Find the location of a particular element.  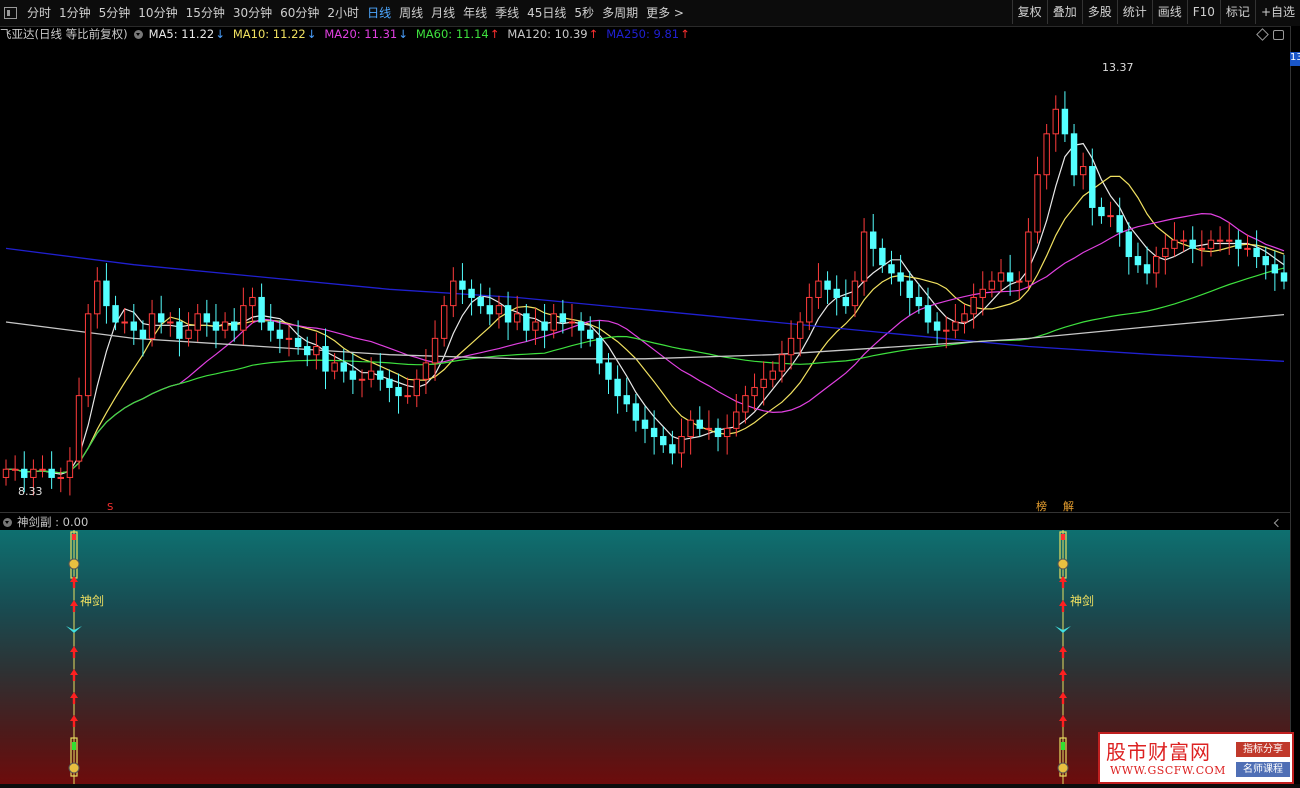

sub-indicator-menu-icon is located at coordinates (7, 522).